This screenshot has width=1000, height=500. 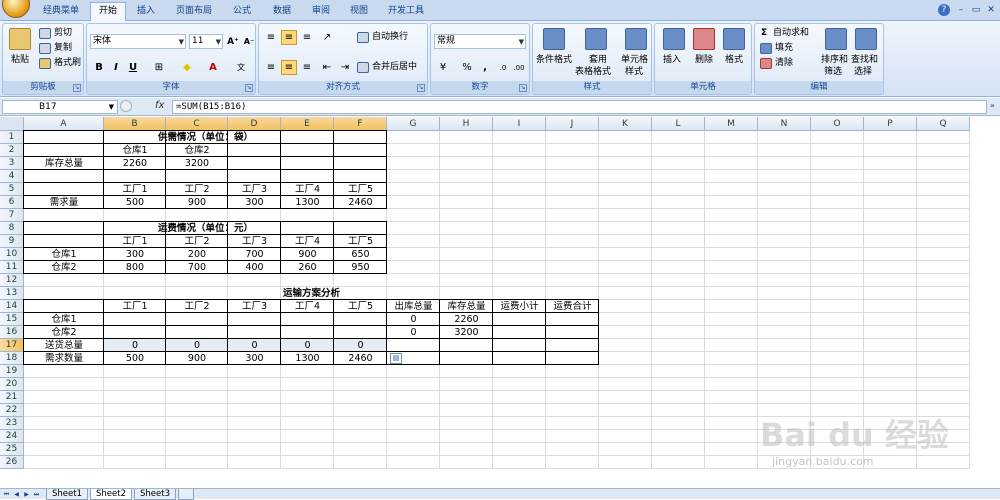 I want to click on cell-need: 1300, so click(x=307, y=358).